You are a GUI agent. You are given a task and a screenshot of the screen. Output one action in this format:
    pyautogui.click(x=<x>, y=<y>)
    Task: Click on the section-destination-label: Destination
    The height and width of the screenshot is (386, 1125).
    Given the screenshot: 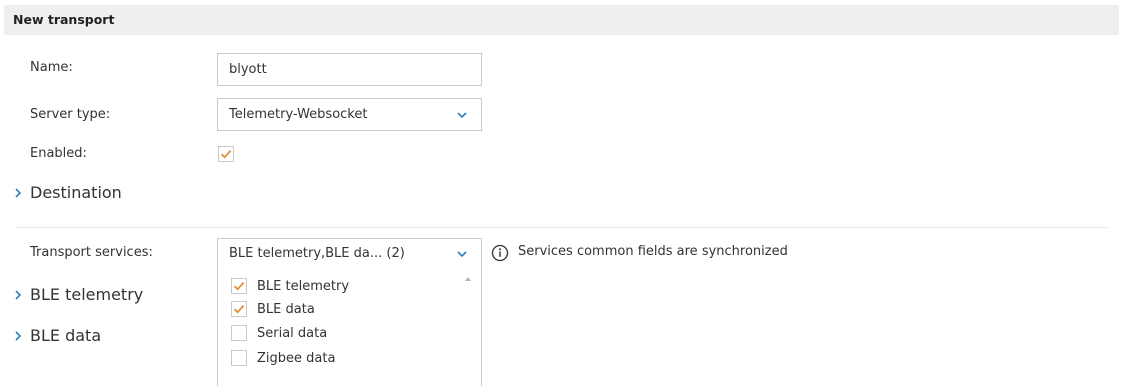 What is the action you would take?
    pyautogui.click(x=76, y=192)
    